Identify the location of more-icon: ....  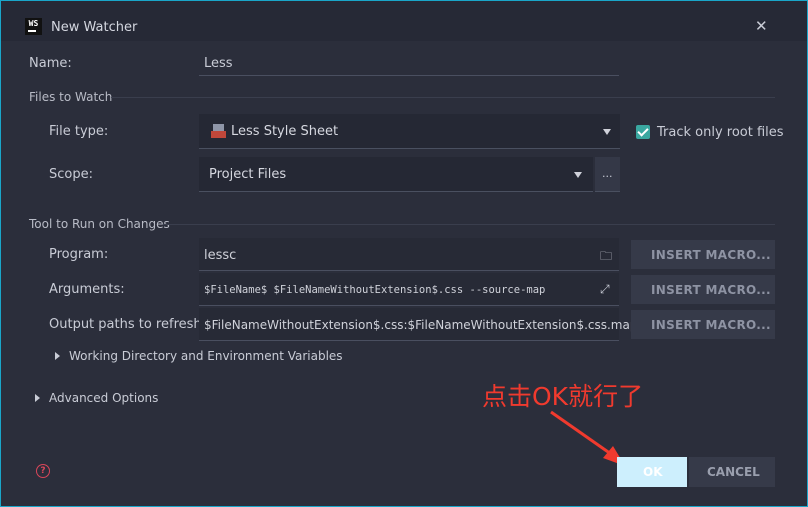
(607, 173).